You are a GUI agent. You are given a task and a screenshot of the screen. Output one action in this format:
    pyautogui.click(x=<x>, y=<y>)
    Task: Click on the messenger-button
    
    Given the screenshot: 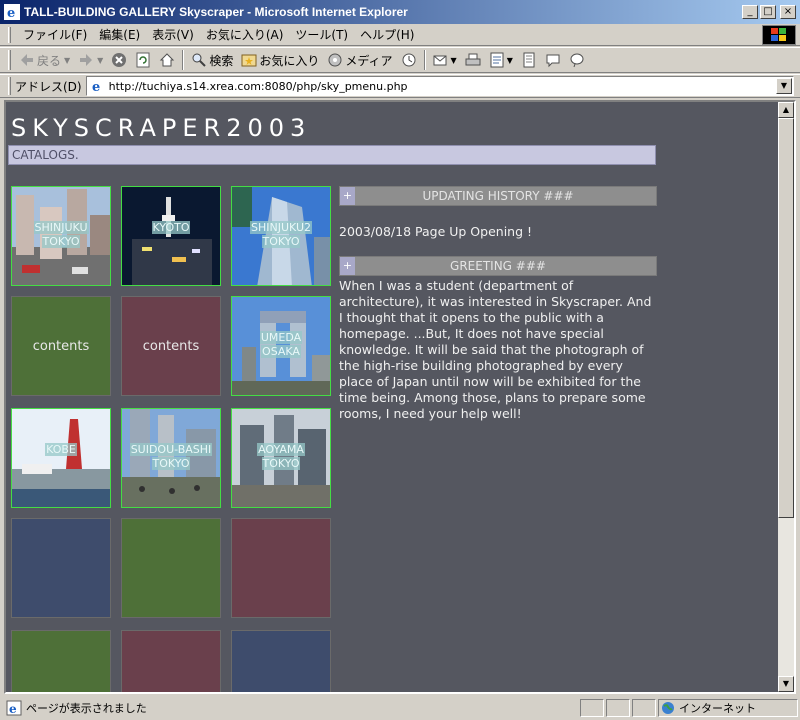 What is the action you would take?
    pyautogui.click(x=553, y=60)
    